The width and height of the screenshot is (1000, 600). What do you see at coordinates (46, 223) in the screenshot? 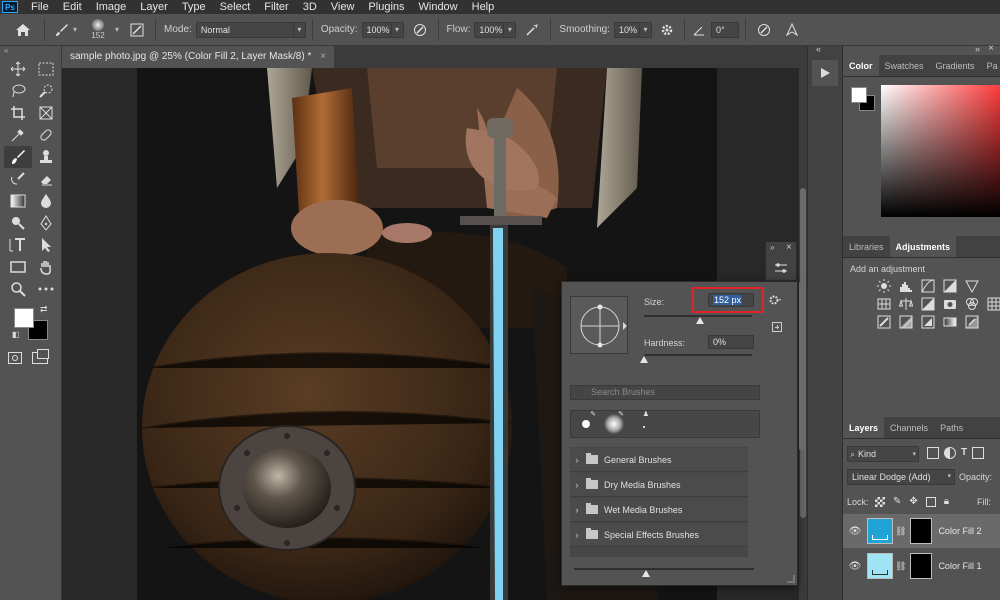
I see `pen-tool-icon` at bounding box center [46, 223].